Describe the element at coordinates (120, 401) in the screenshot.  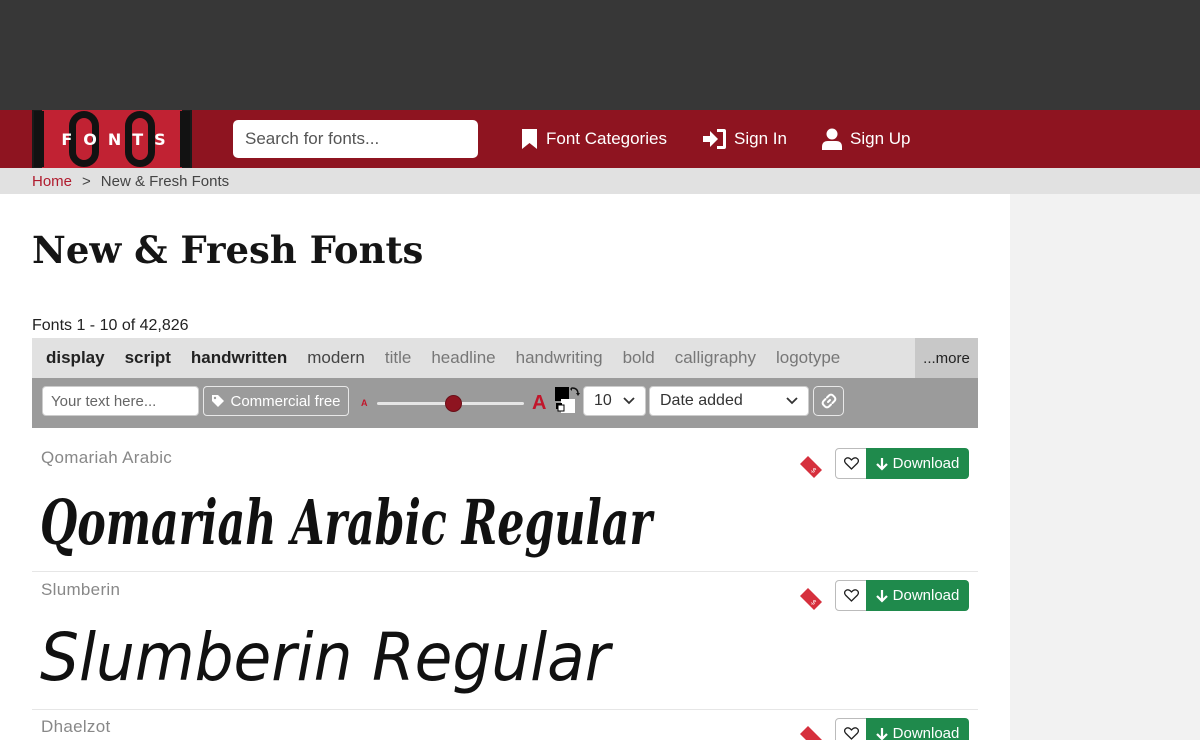
I see `preview-text-input` at that location.